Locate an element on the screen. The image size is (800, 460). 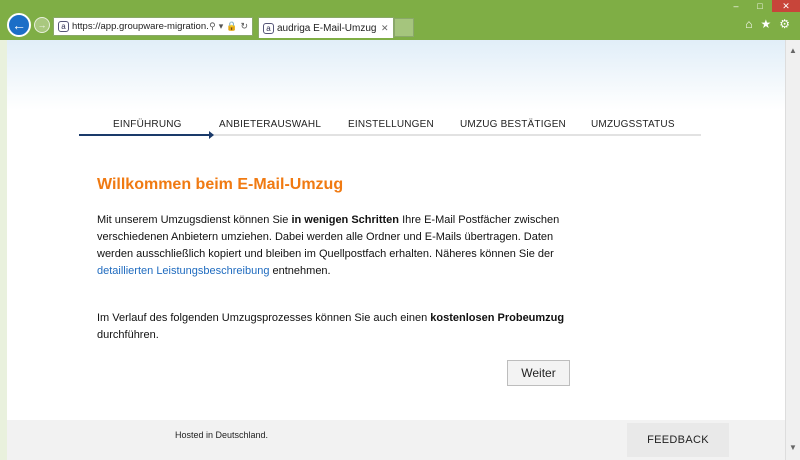
page-title: Willkommen beim E-Mail-Umzug is located at coordinates (220, 184).